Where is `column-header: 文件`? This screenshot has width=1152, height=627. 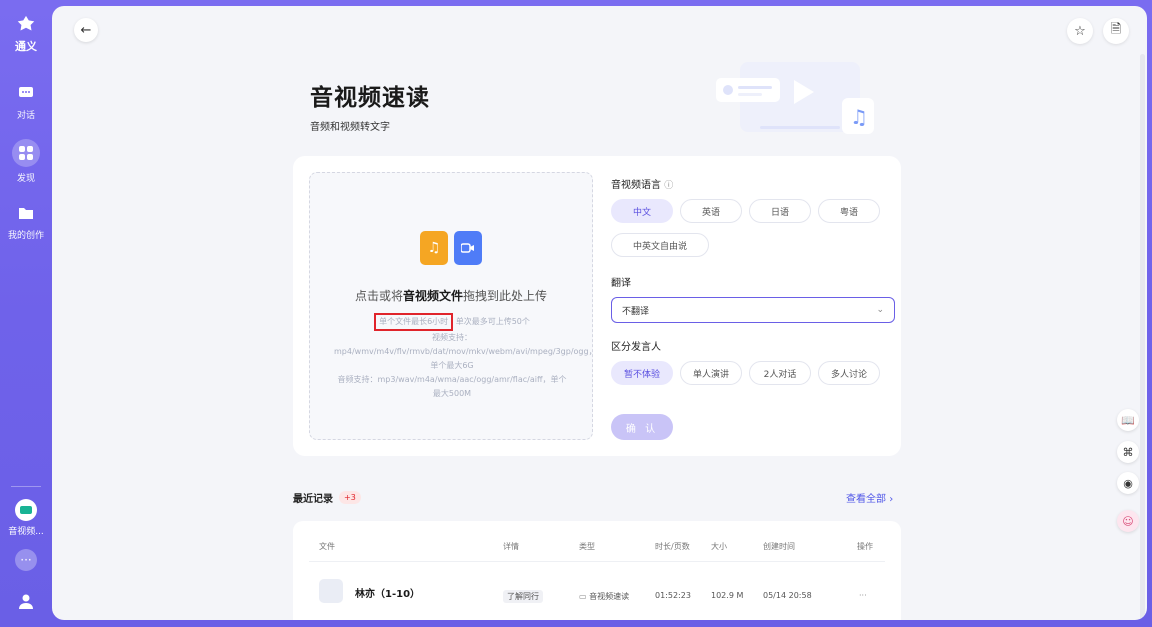
column-header: 文件 is located at coordinates (327, 546).